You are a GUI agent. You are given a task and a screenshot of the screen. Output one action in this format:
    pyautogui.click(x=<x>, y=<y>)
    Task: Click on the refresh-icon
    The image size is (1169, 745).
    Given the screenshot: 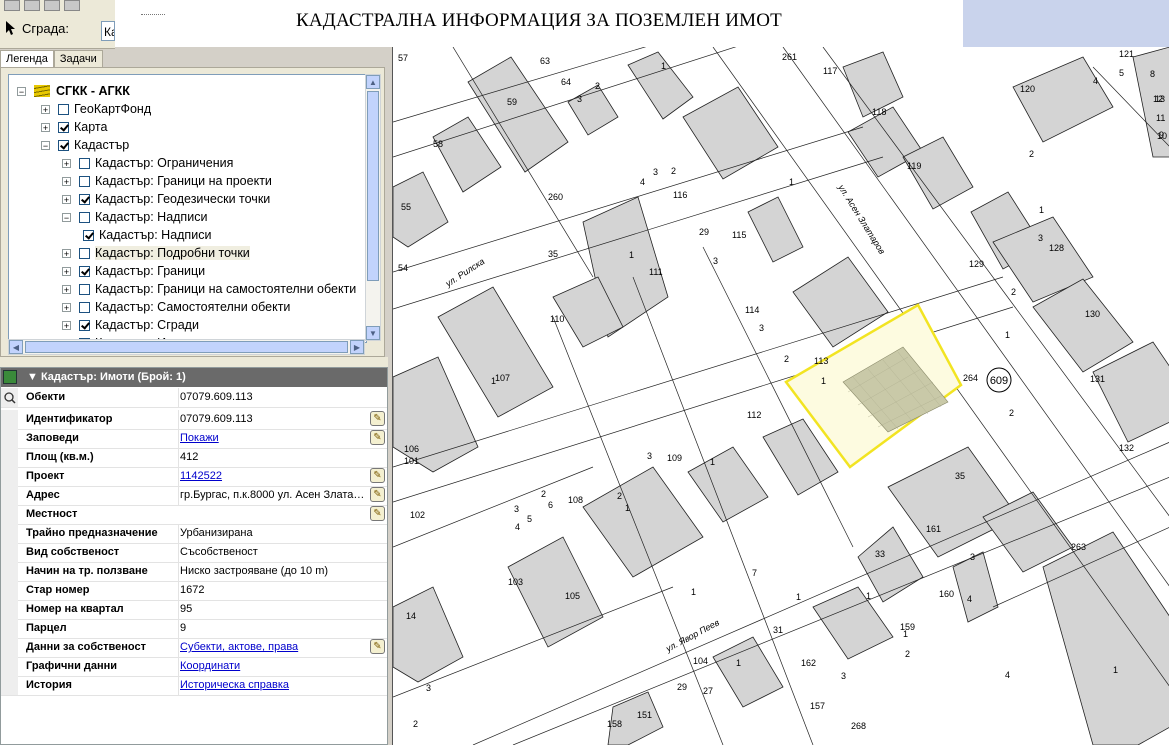 What is the action you would take?
    pyautogui.click(x=72, y=5)
    